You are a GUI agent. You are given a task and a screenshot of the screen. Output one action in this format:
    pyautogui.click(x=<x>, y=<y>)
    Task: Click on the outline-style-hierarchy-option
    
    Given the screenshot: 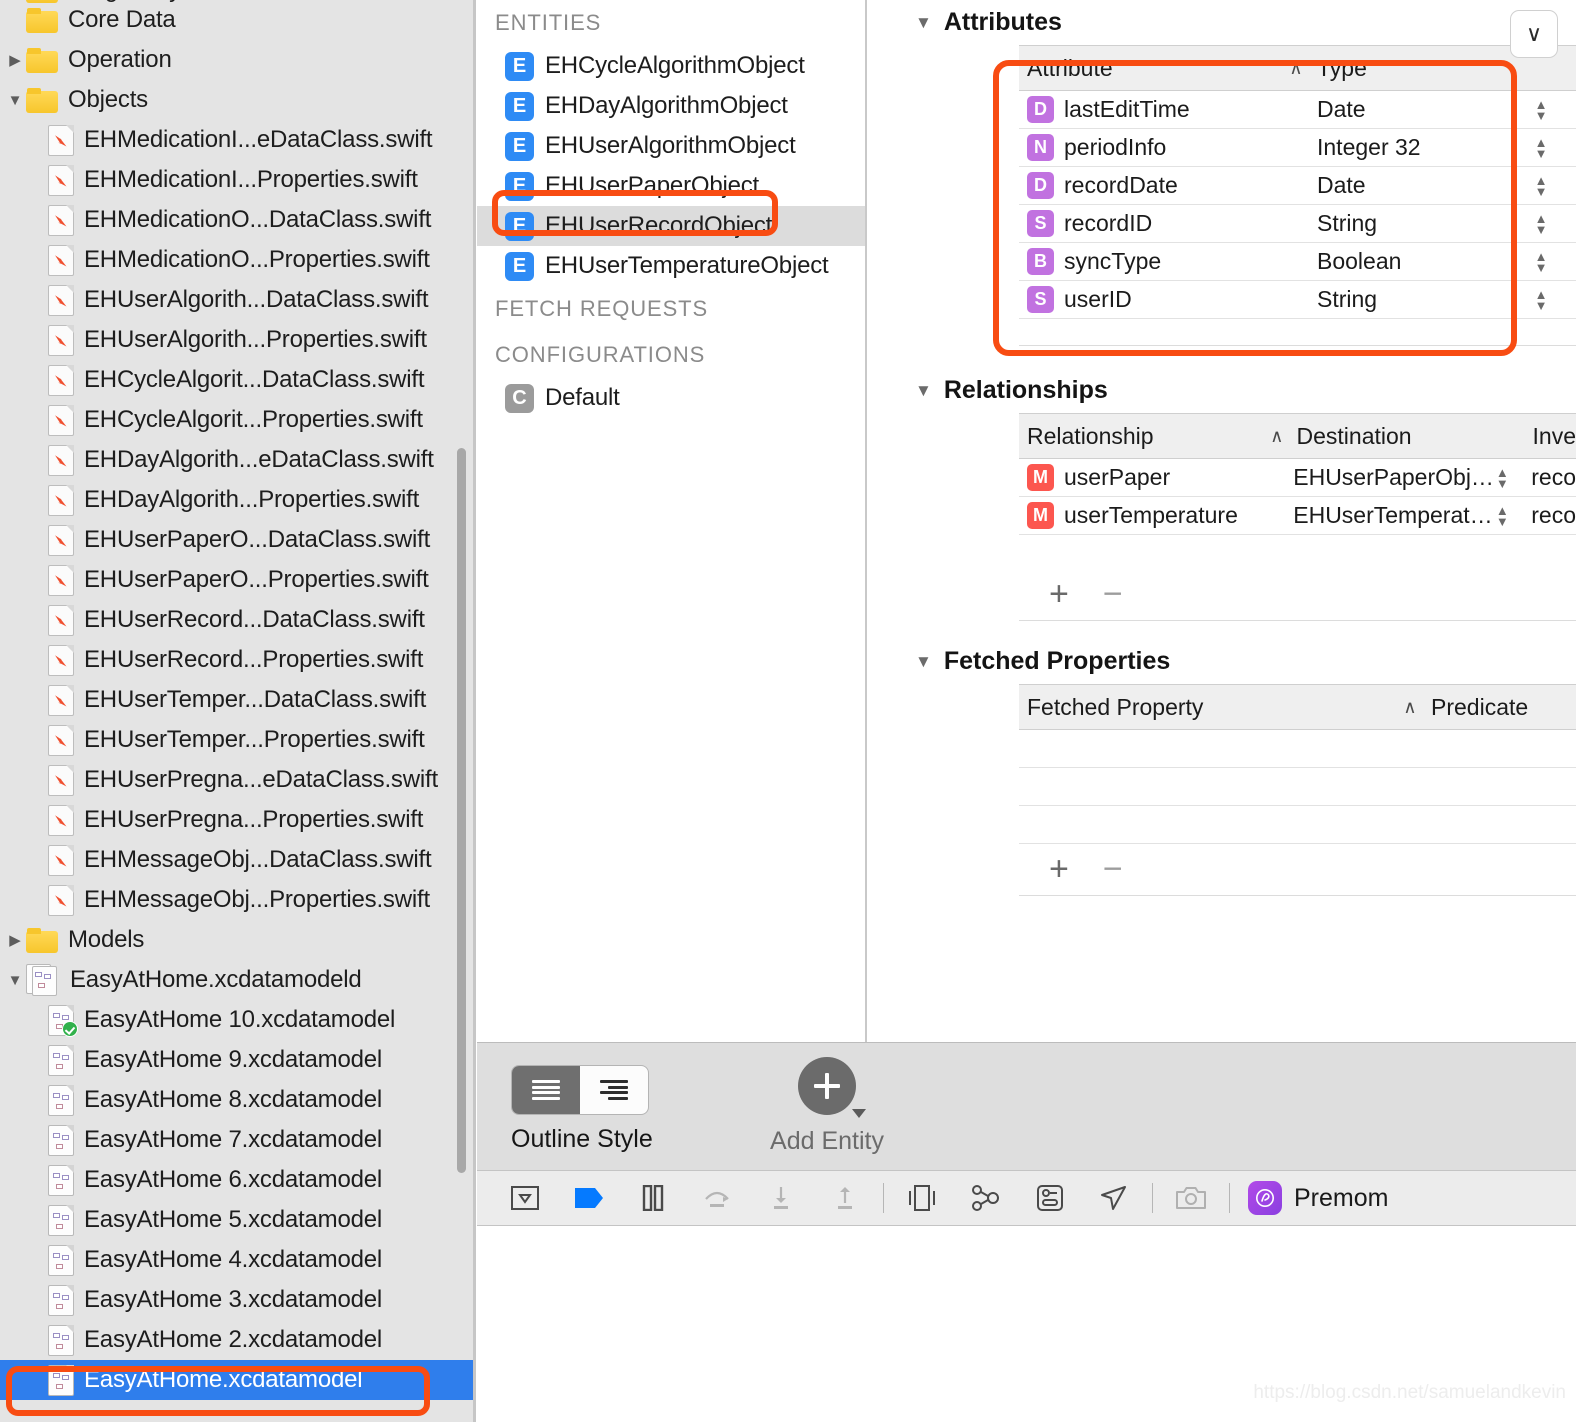 What is the action you would take?
    pyautogui.click(x=614, y=1090)
    